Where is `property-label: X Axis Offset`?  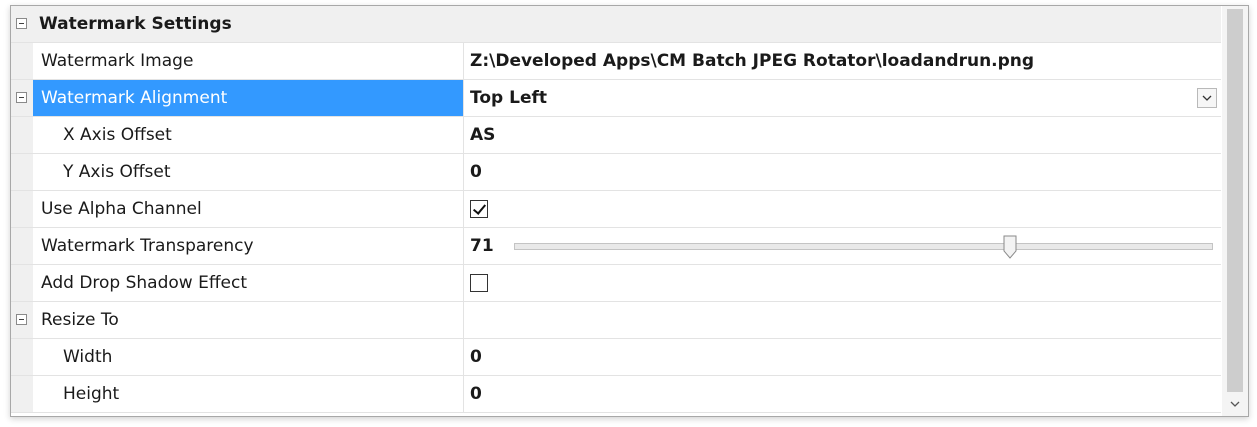
property-label: X Axis Offset is located at coordinates (117, 135).